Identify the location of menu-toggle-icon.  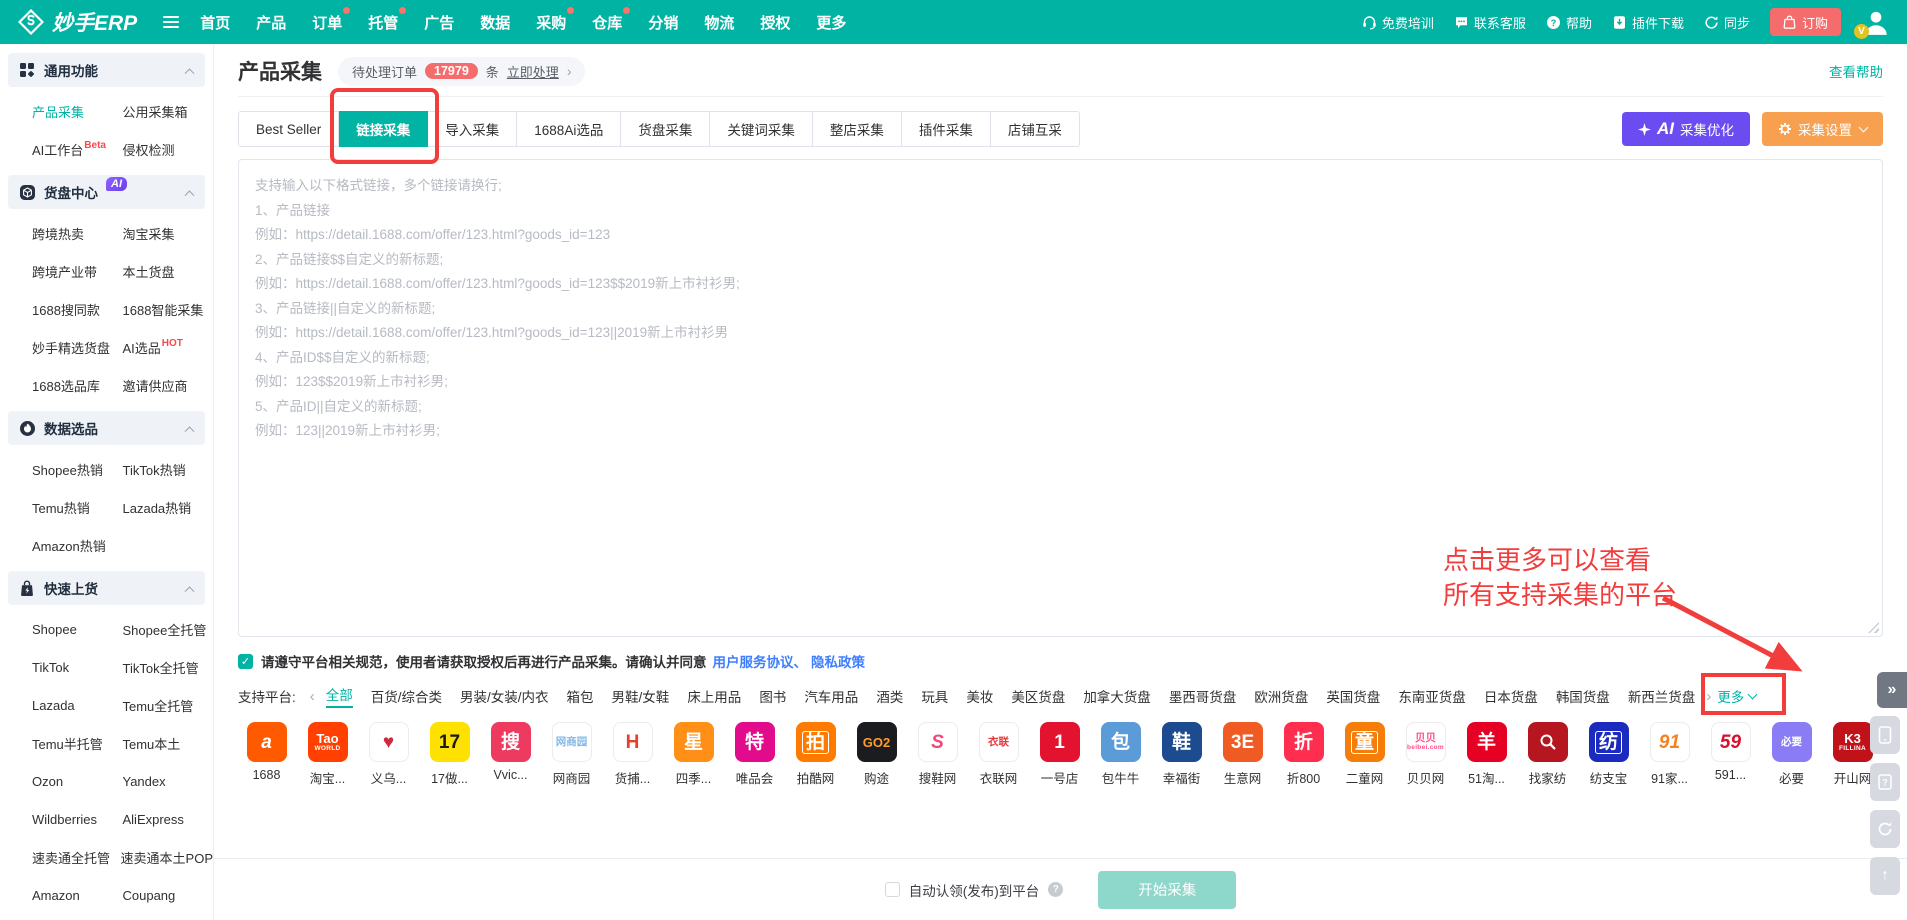
(171, 22).